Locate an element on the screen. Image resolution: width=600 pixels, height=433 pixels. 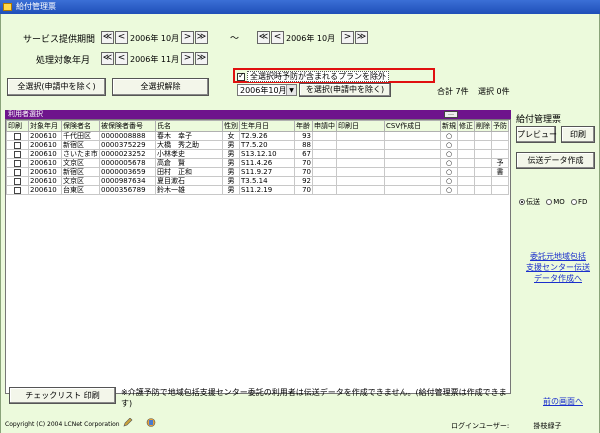
table-cell: 小林孝史 is located at coordinates (189, 154).